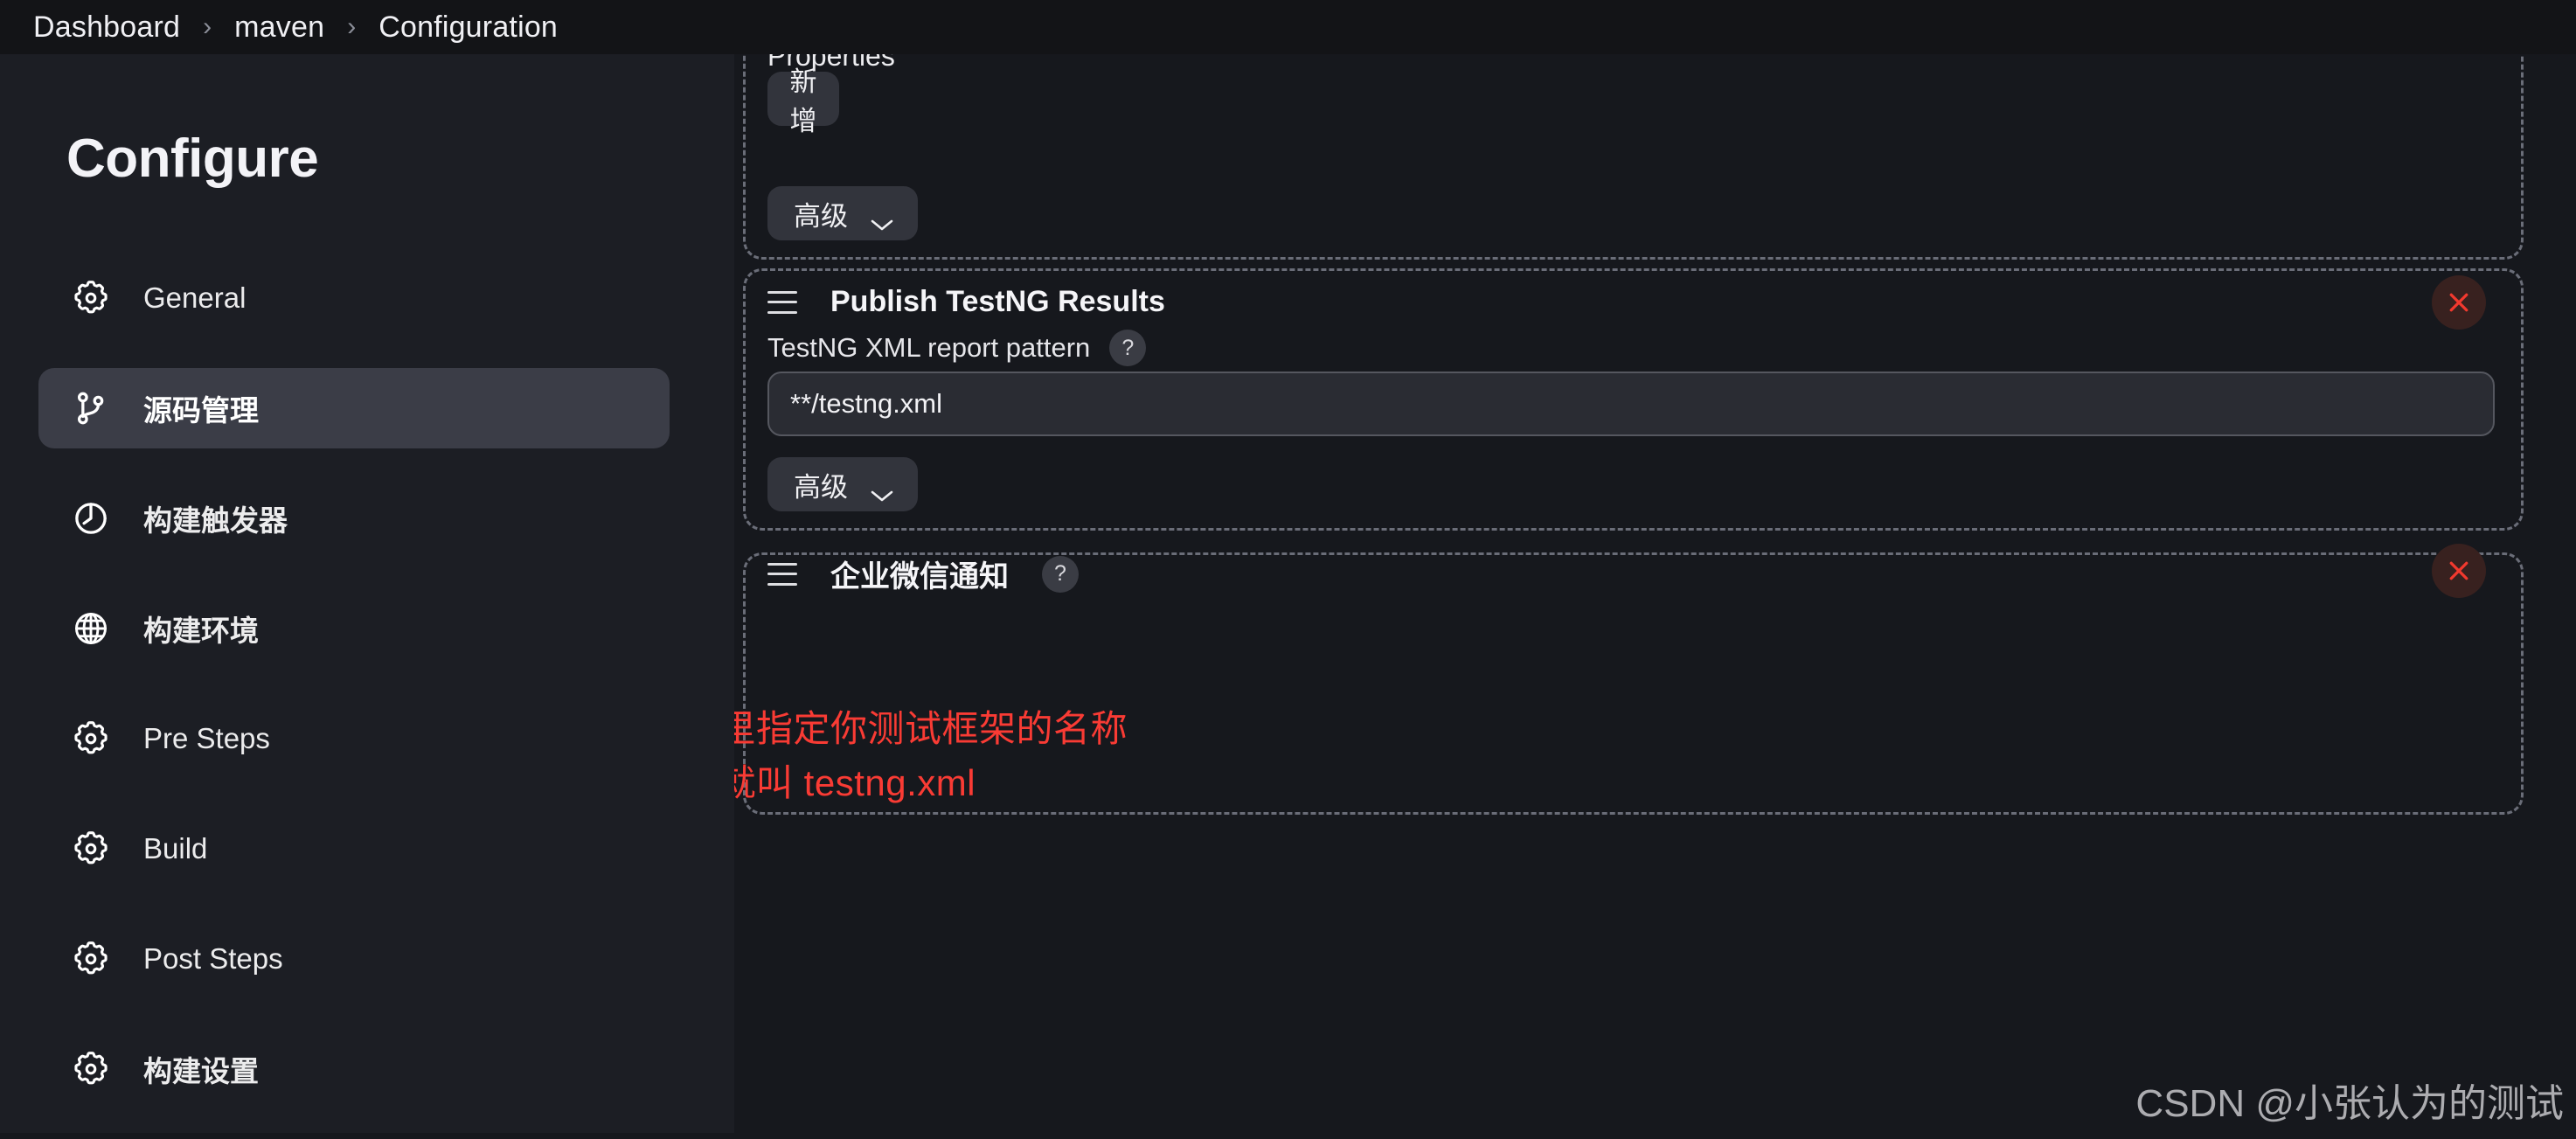 The width and height of the screenshot is (2576, 1139). Describe the element at coordinates (354, 849) in the screenshot. I see `sidebar-item-build: Build` at that location.